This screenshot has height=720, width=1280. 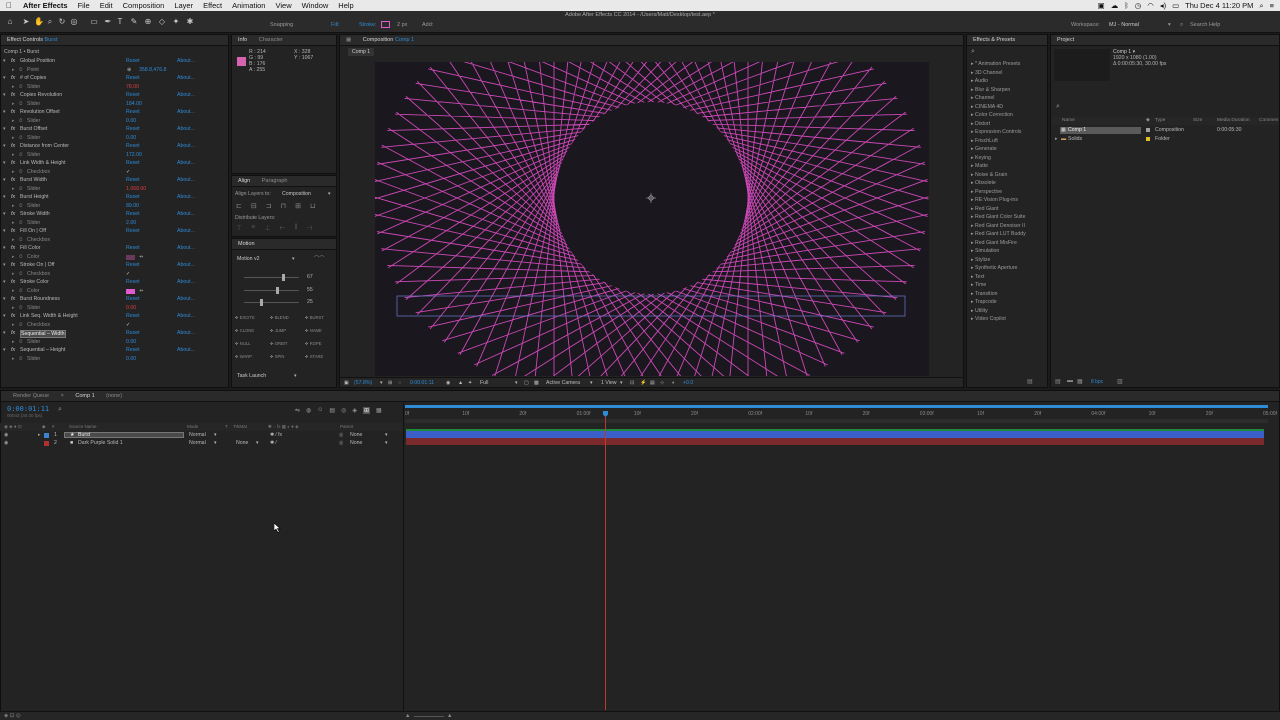 I want to click on snapping-label: Snapping, so click(x=281, y=25).